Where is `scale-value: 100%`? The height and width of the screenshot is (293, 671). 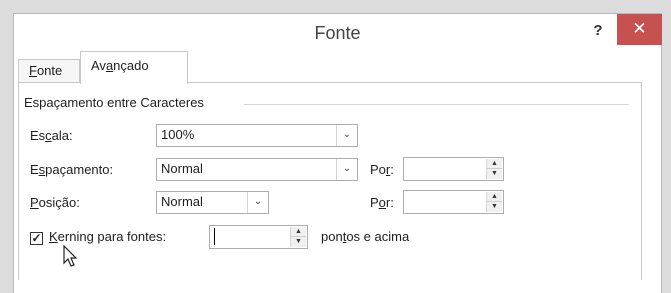 scale-value: 100% is located at coordinates (178, 134).